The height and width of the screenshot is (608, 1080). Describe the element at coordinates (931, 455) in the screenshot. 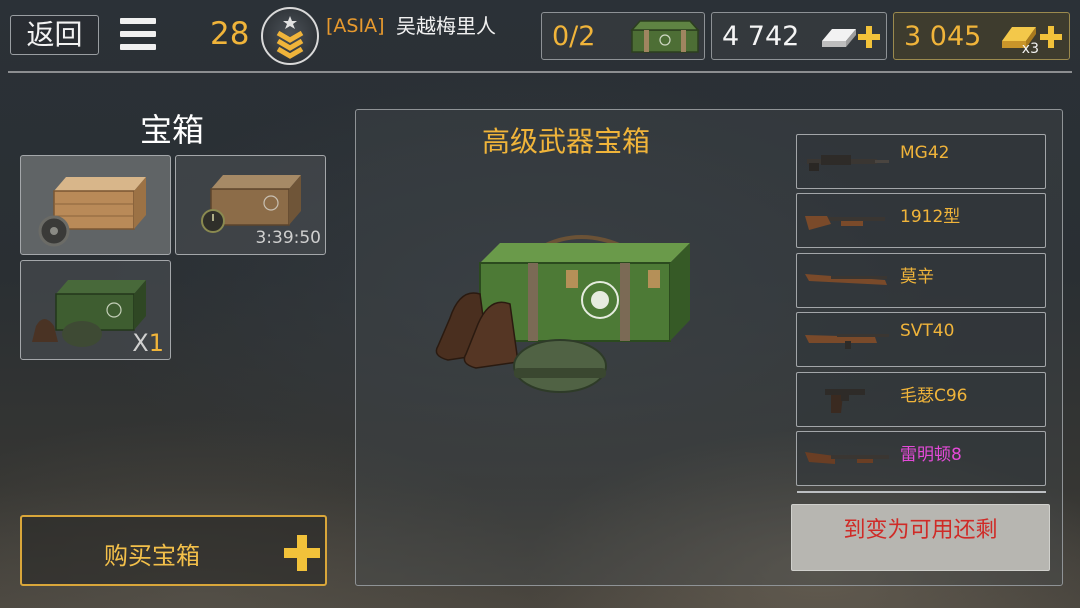

I see `weapon-name: 雷明顿8` at that location.